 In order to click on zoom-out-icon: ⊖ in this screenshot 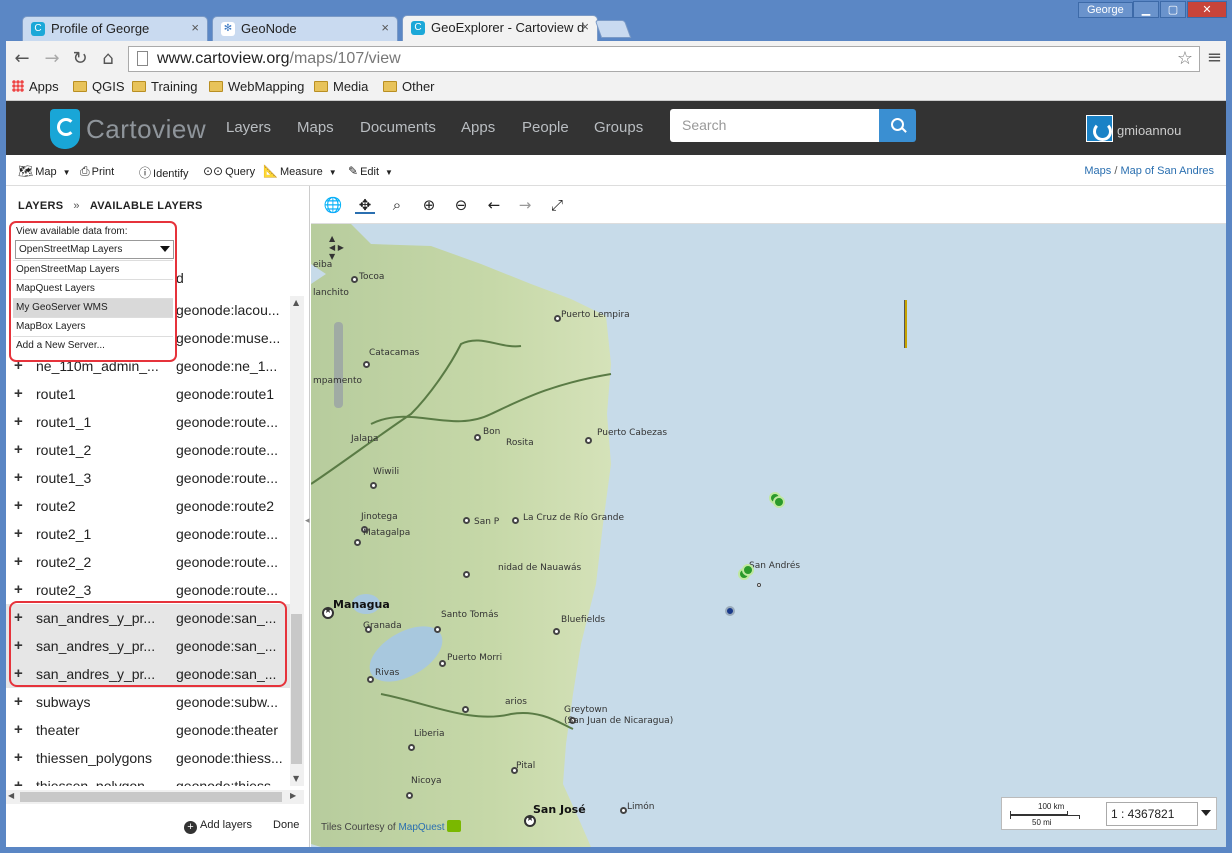, I will do `click(461, 205)`.